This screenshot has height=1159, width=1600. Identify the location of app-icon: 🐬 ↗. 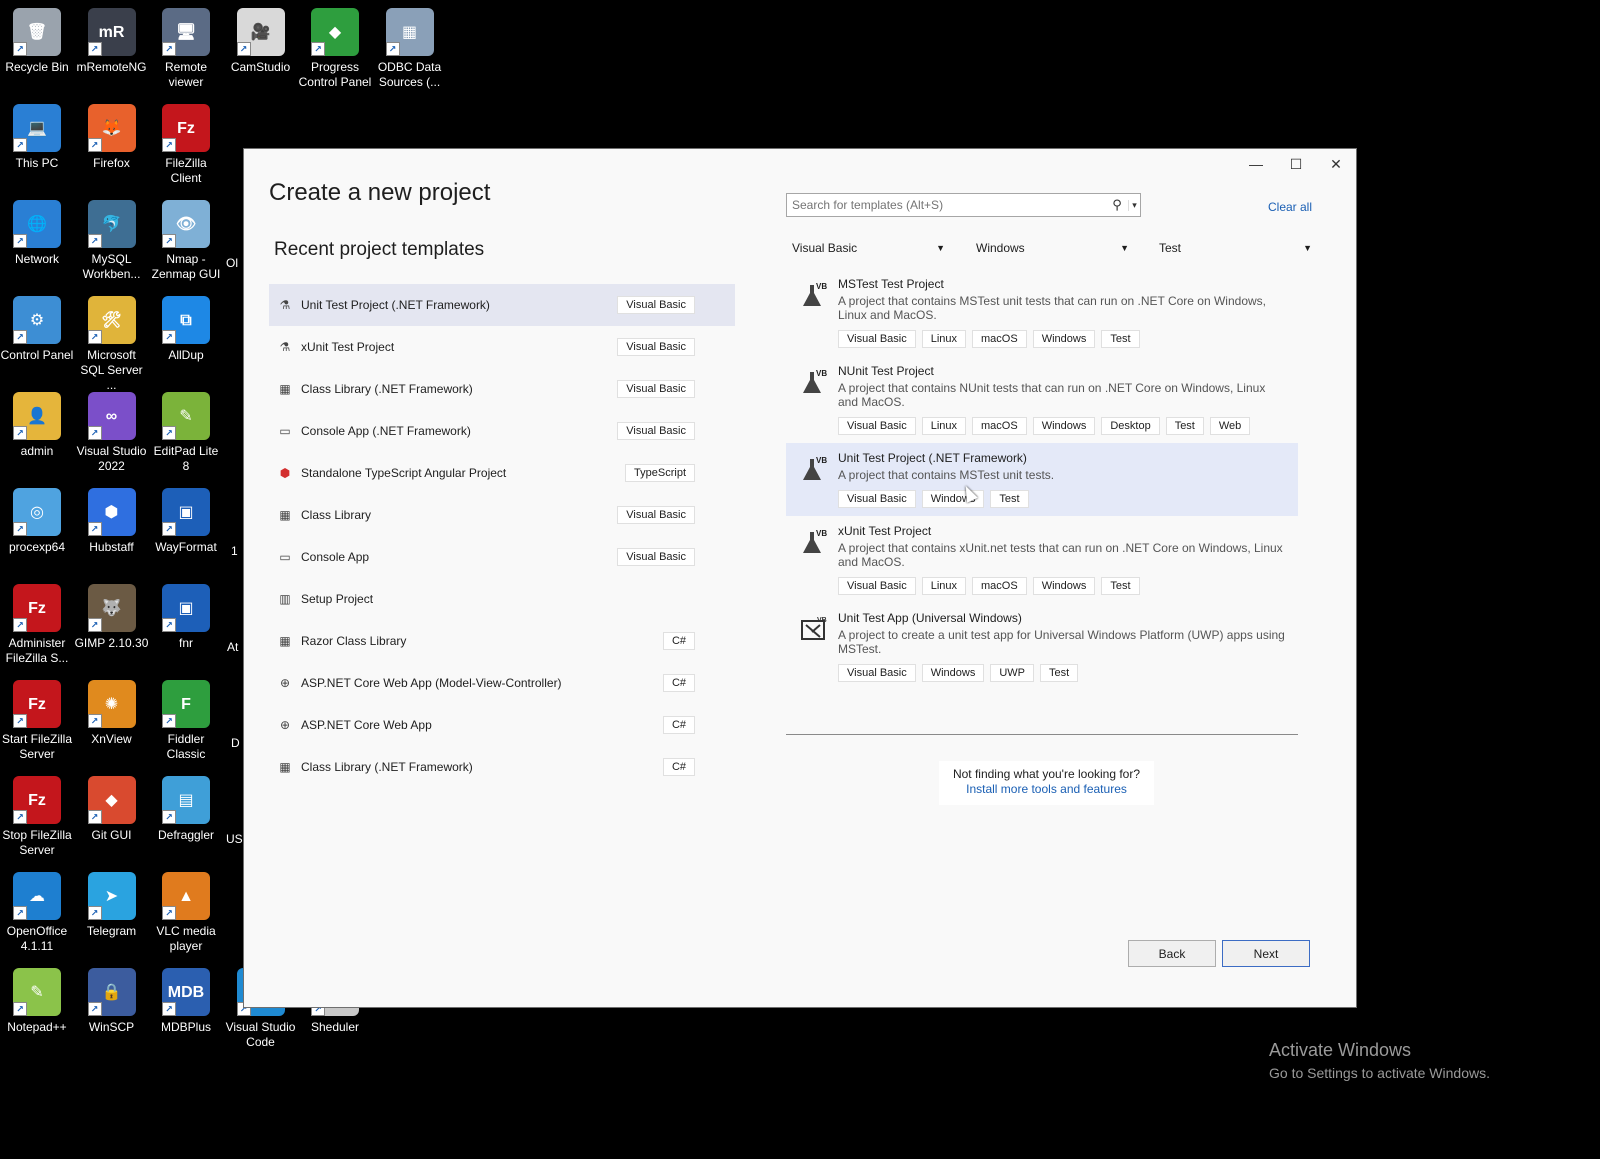
(111, 224).